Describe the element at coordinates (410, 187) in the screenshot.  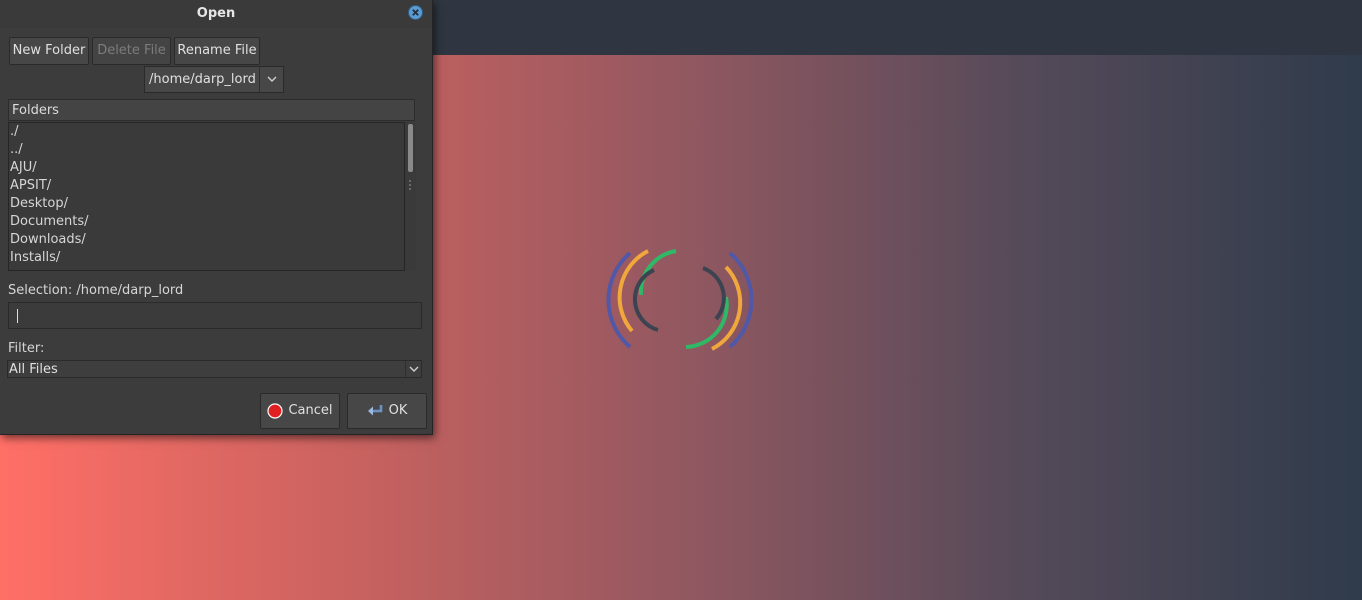
I see `resize-grip-icon` at that location.